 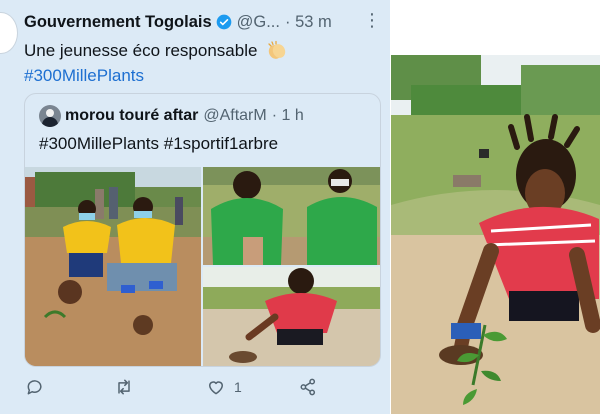 I want to click on retweet-button, so click(x=124, y=387).